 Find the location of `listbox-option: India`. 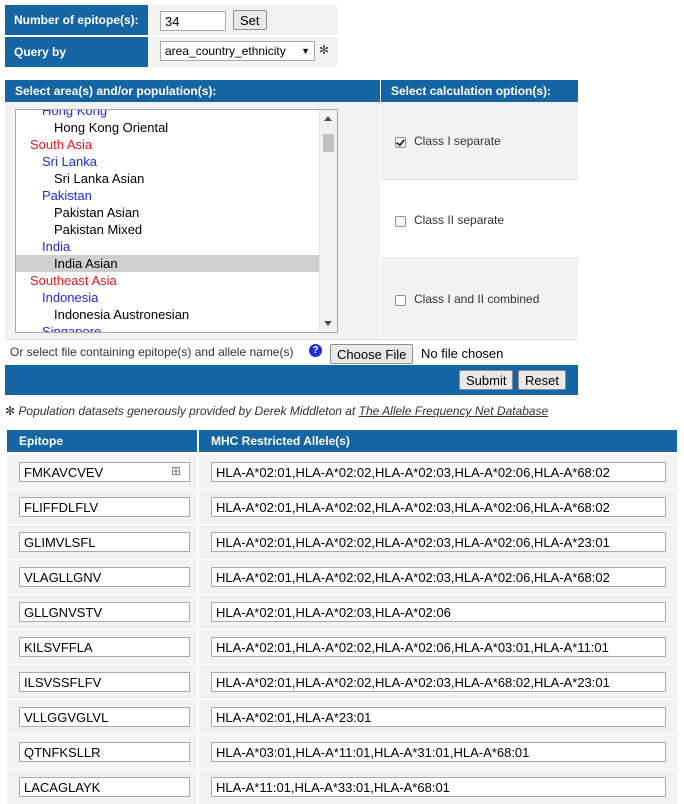

listbox-option: India is located at coordinates (176, 246).